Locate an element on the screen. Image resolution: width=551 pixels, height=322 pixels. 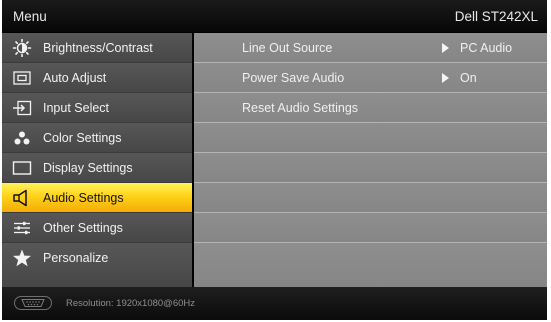
line-out-source-value: PC Audio is located at coordinates (486, 48).